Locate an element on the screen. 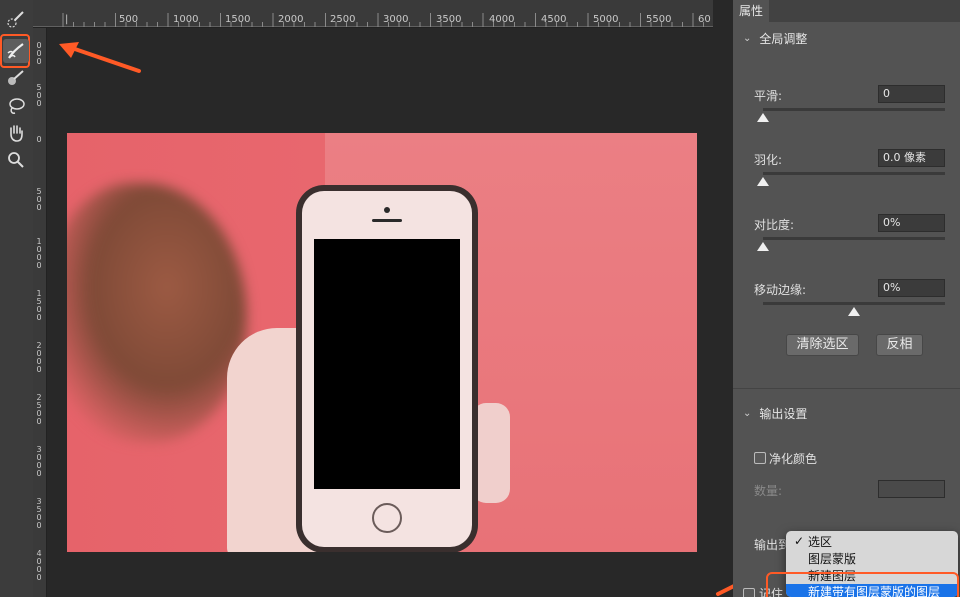 The width and height of the screenshot is (960, 597). smooth-label: 平滑: is located at coordinates (768, 96).